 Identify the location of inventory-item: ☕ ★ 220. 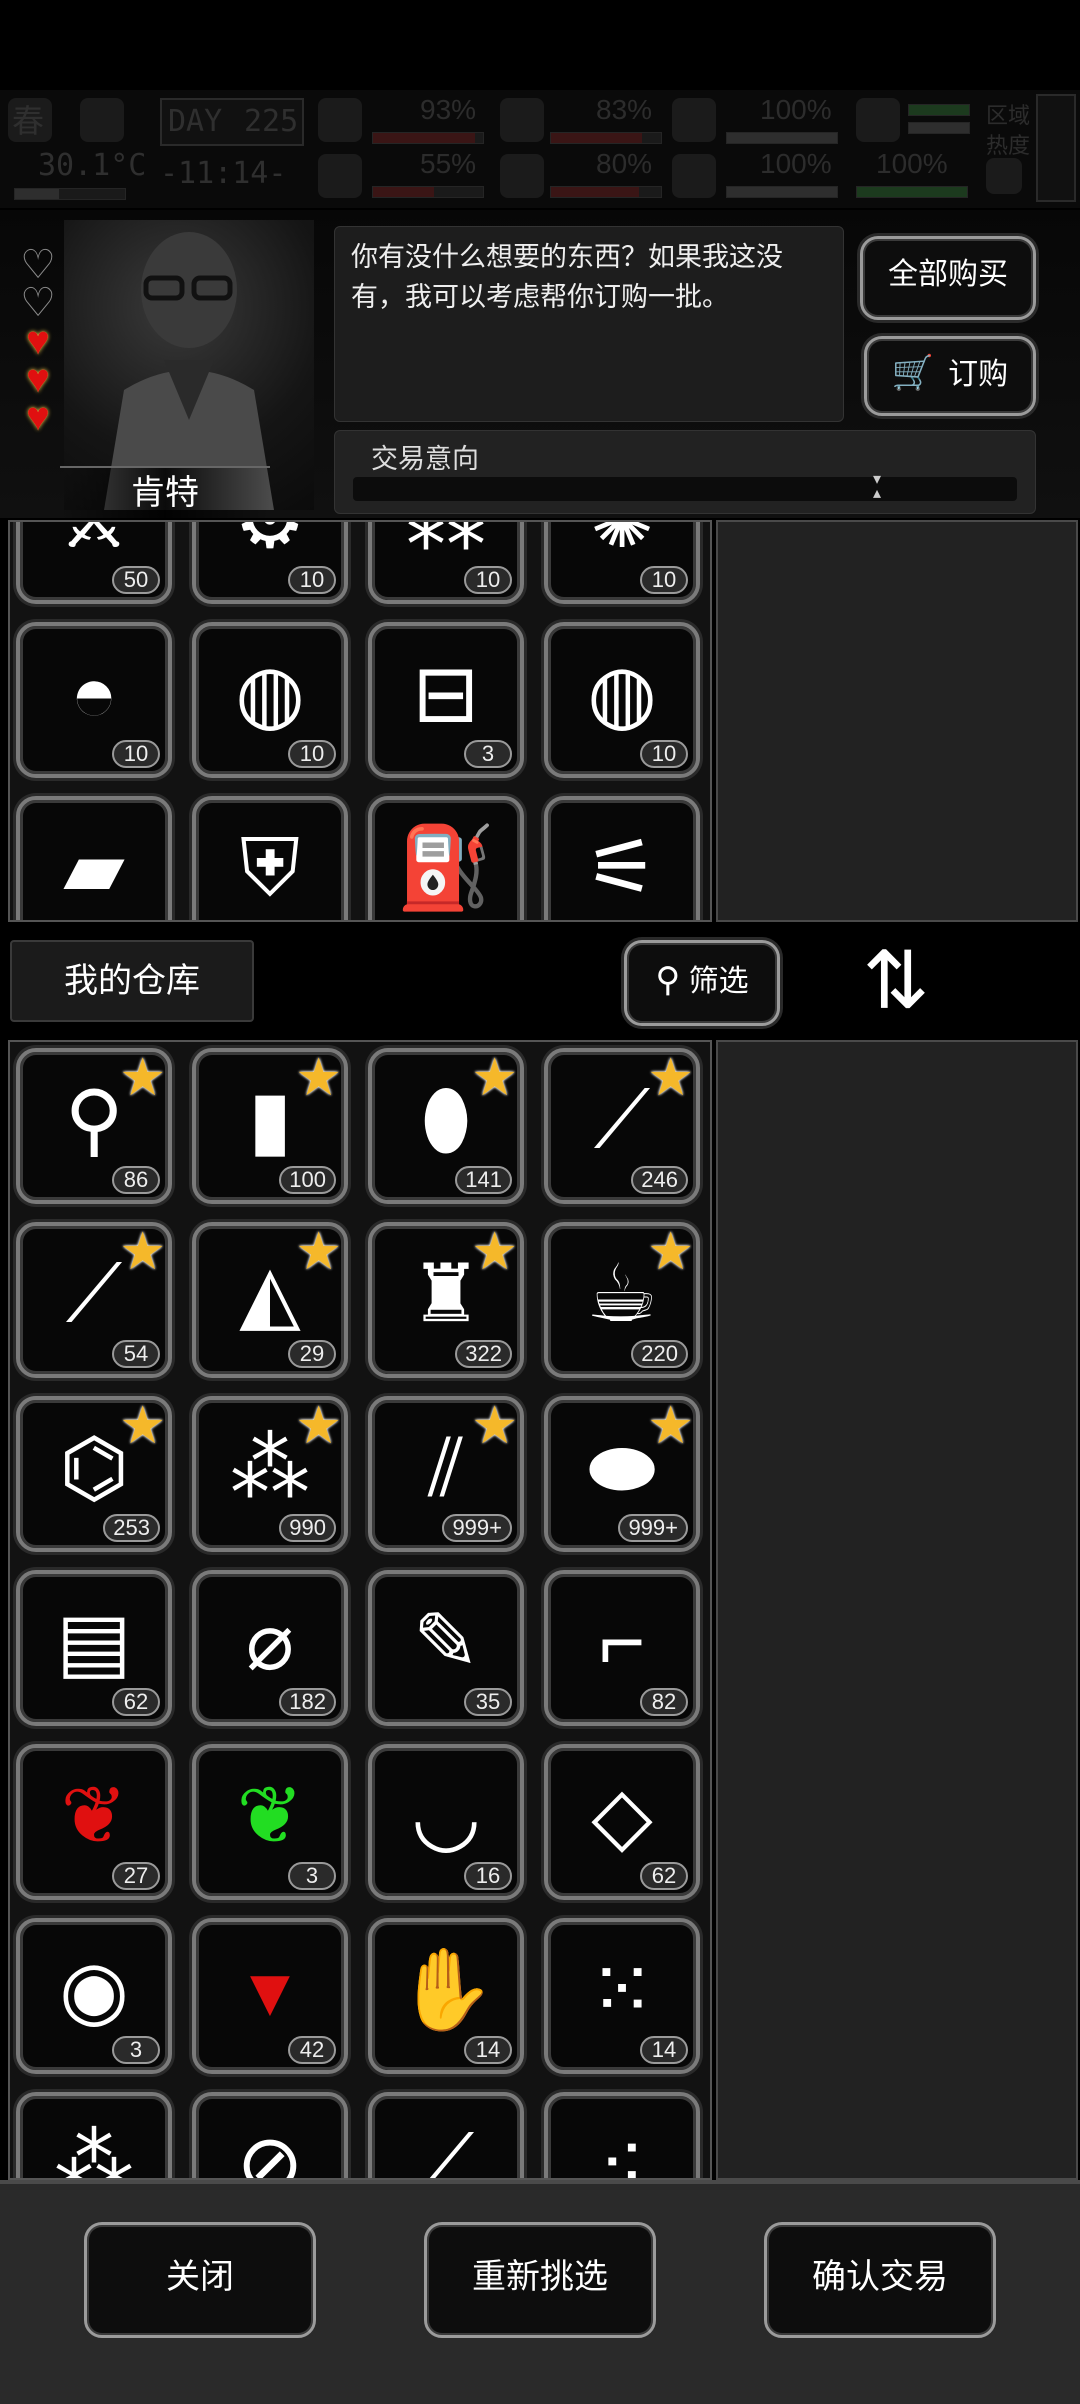
(622, 1300).